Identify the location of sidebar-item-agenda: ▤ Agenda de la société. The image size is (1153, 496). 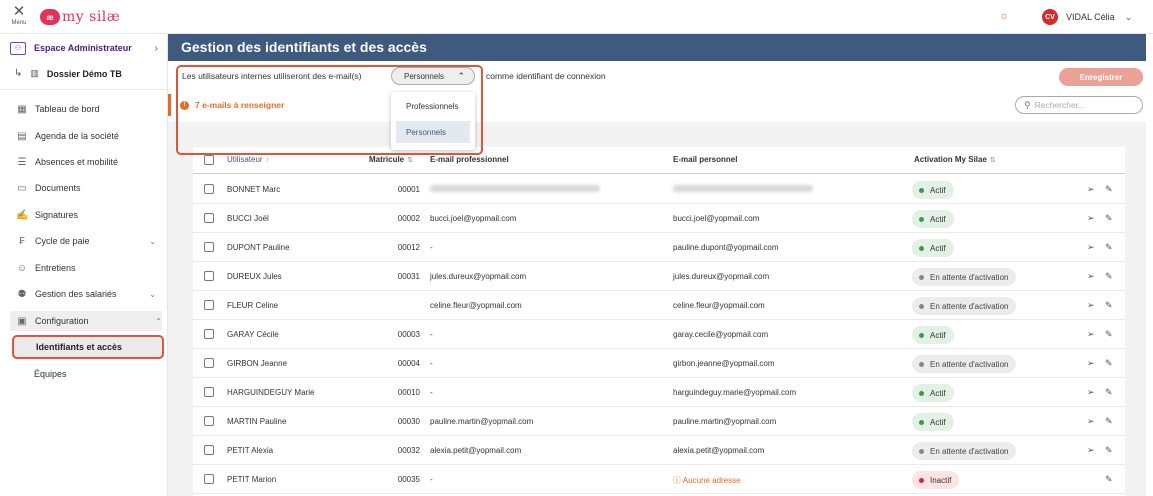
(86, 136).